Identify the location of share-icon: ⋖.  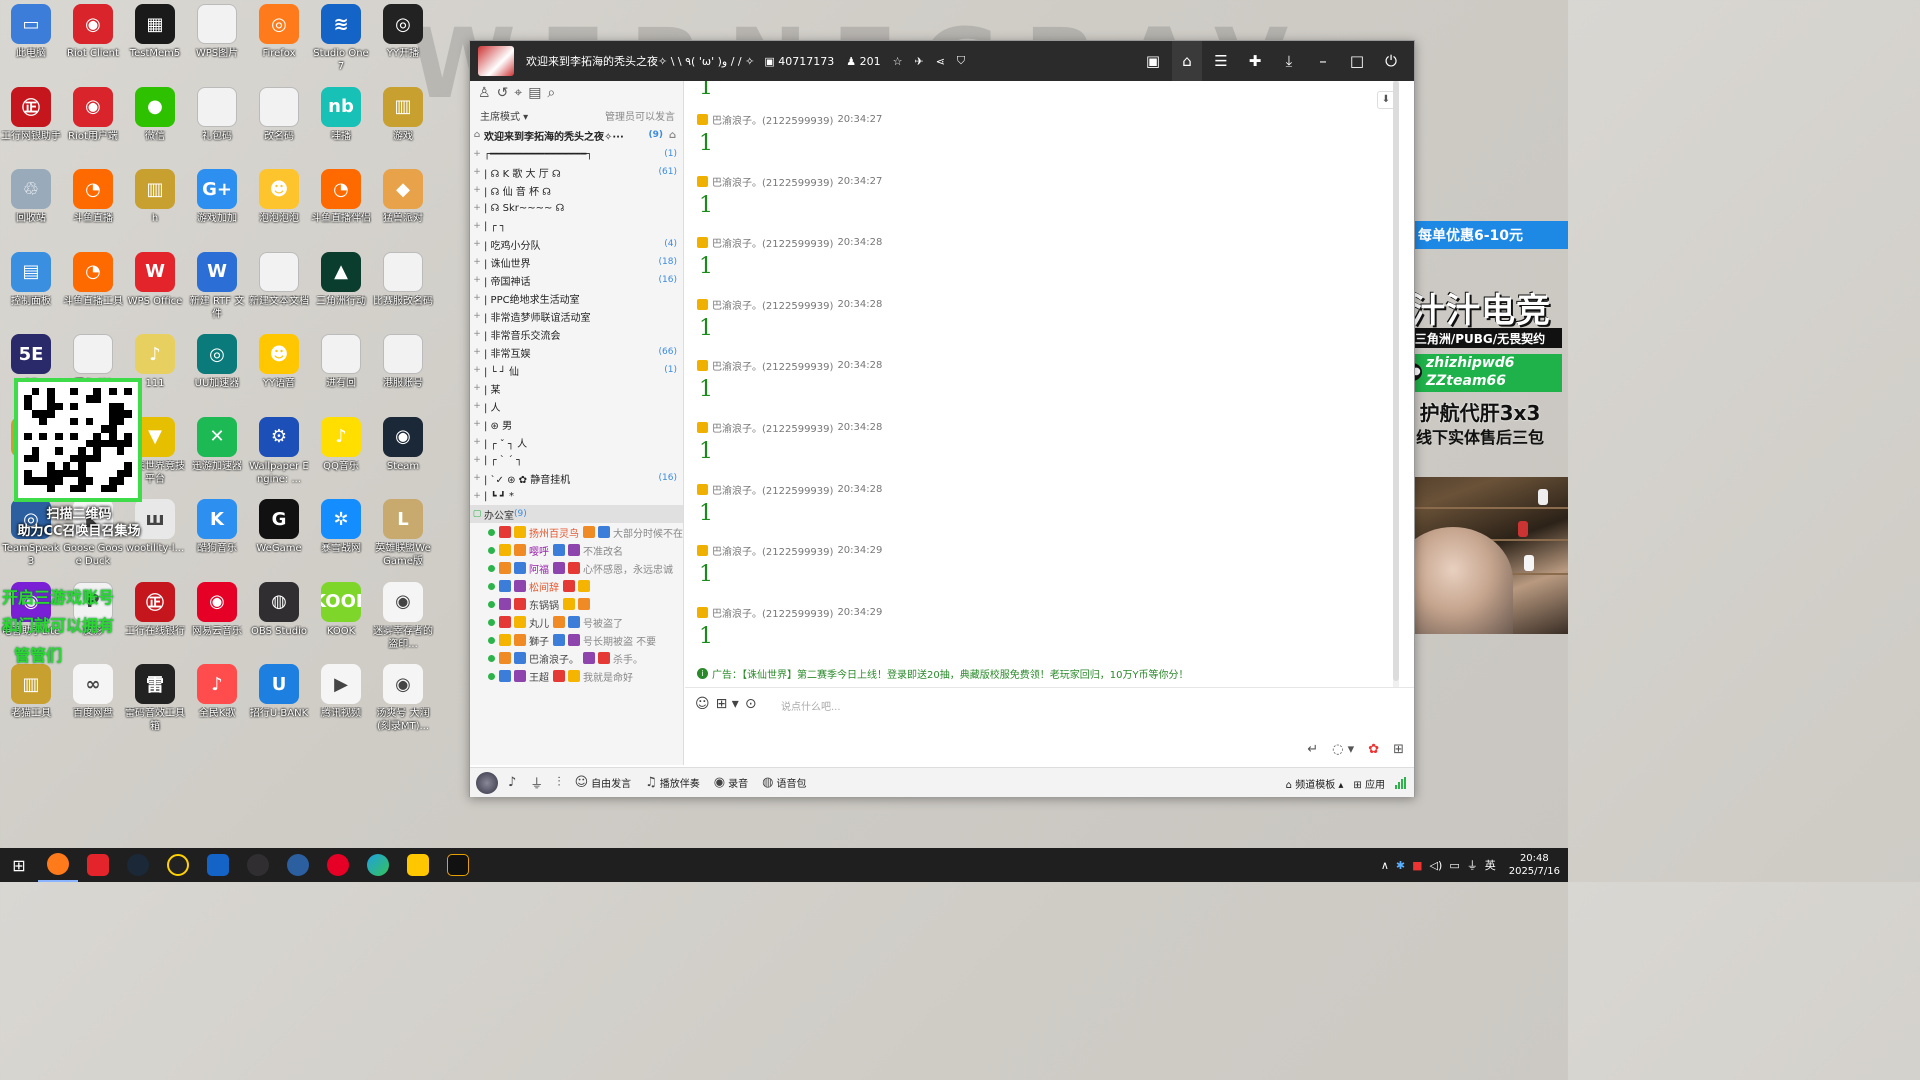
(940, 61).